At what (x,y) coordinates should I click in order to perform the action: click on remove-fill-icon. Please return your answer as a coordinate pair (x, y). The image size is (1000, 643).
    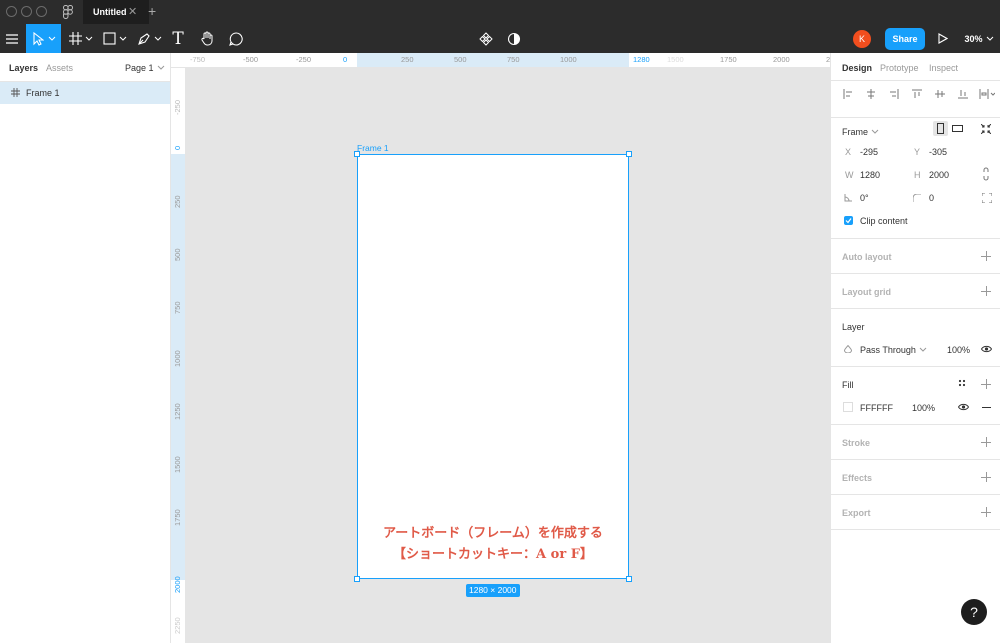
    Looking at the image, I should click on (986, 407).